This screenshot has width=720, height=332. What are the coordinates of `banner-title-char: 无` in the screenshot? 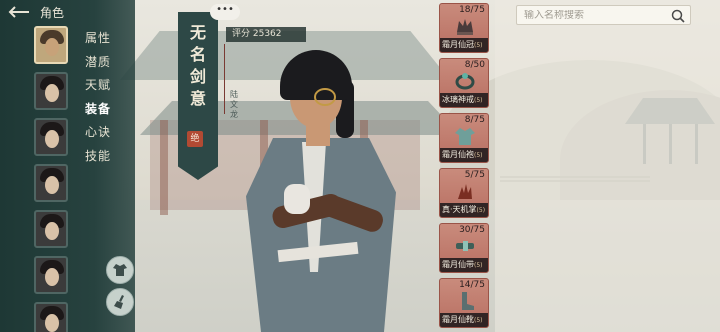 It's located at (197, 32).